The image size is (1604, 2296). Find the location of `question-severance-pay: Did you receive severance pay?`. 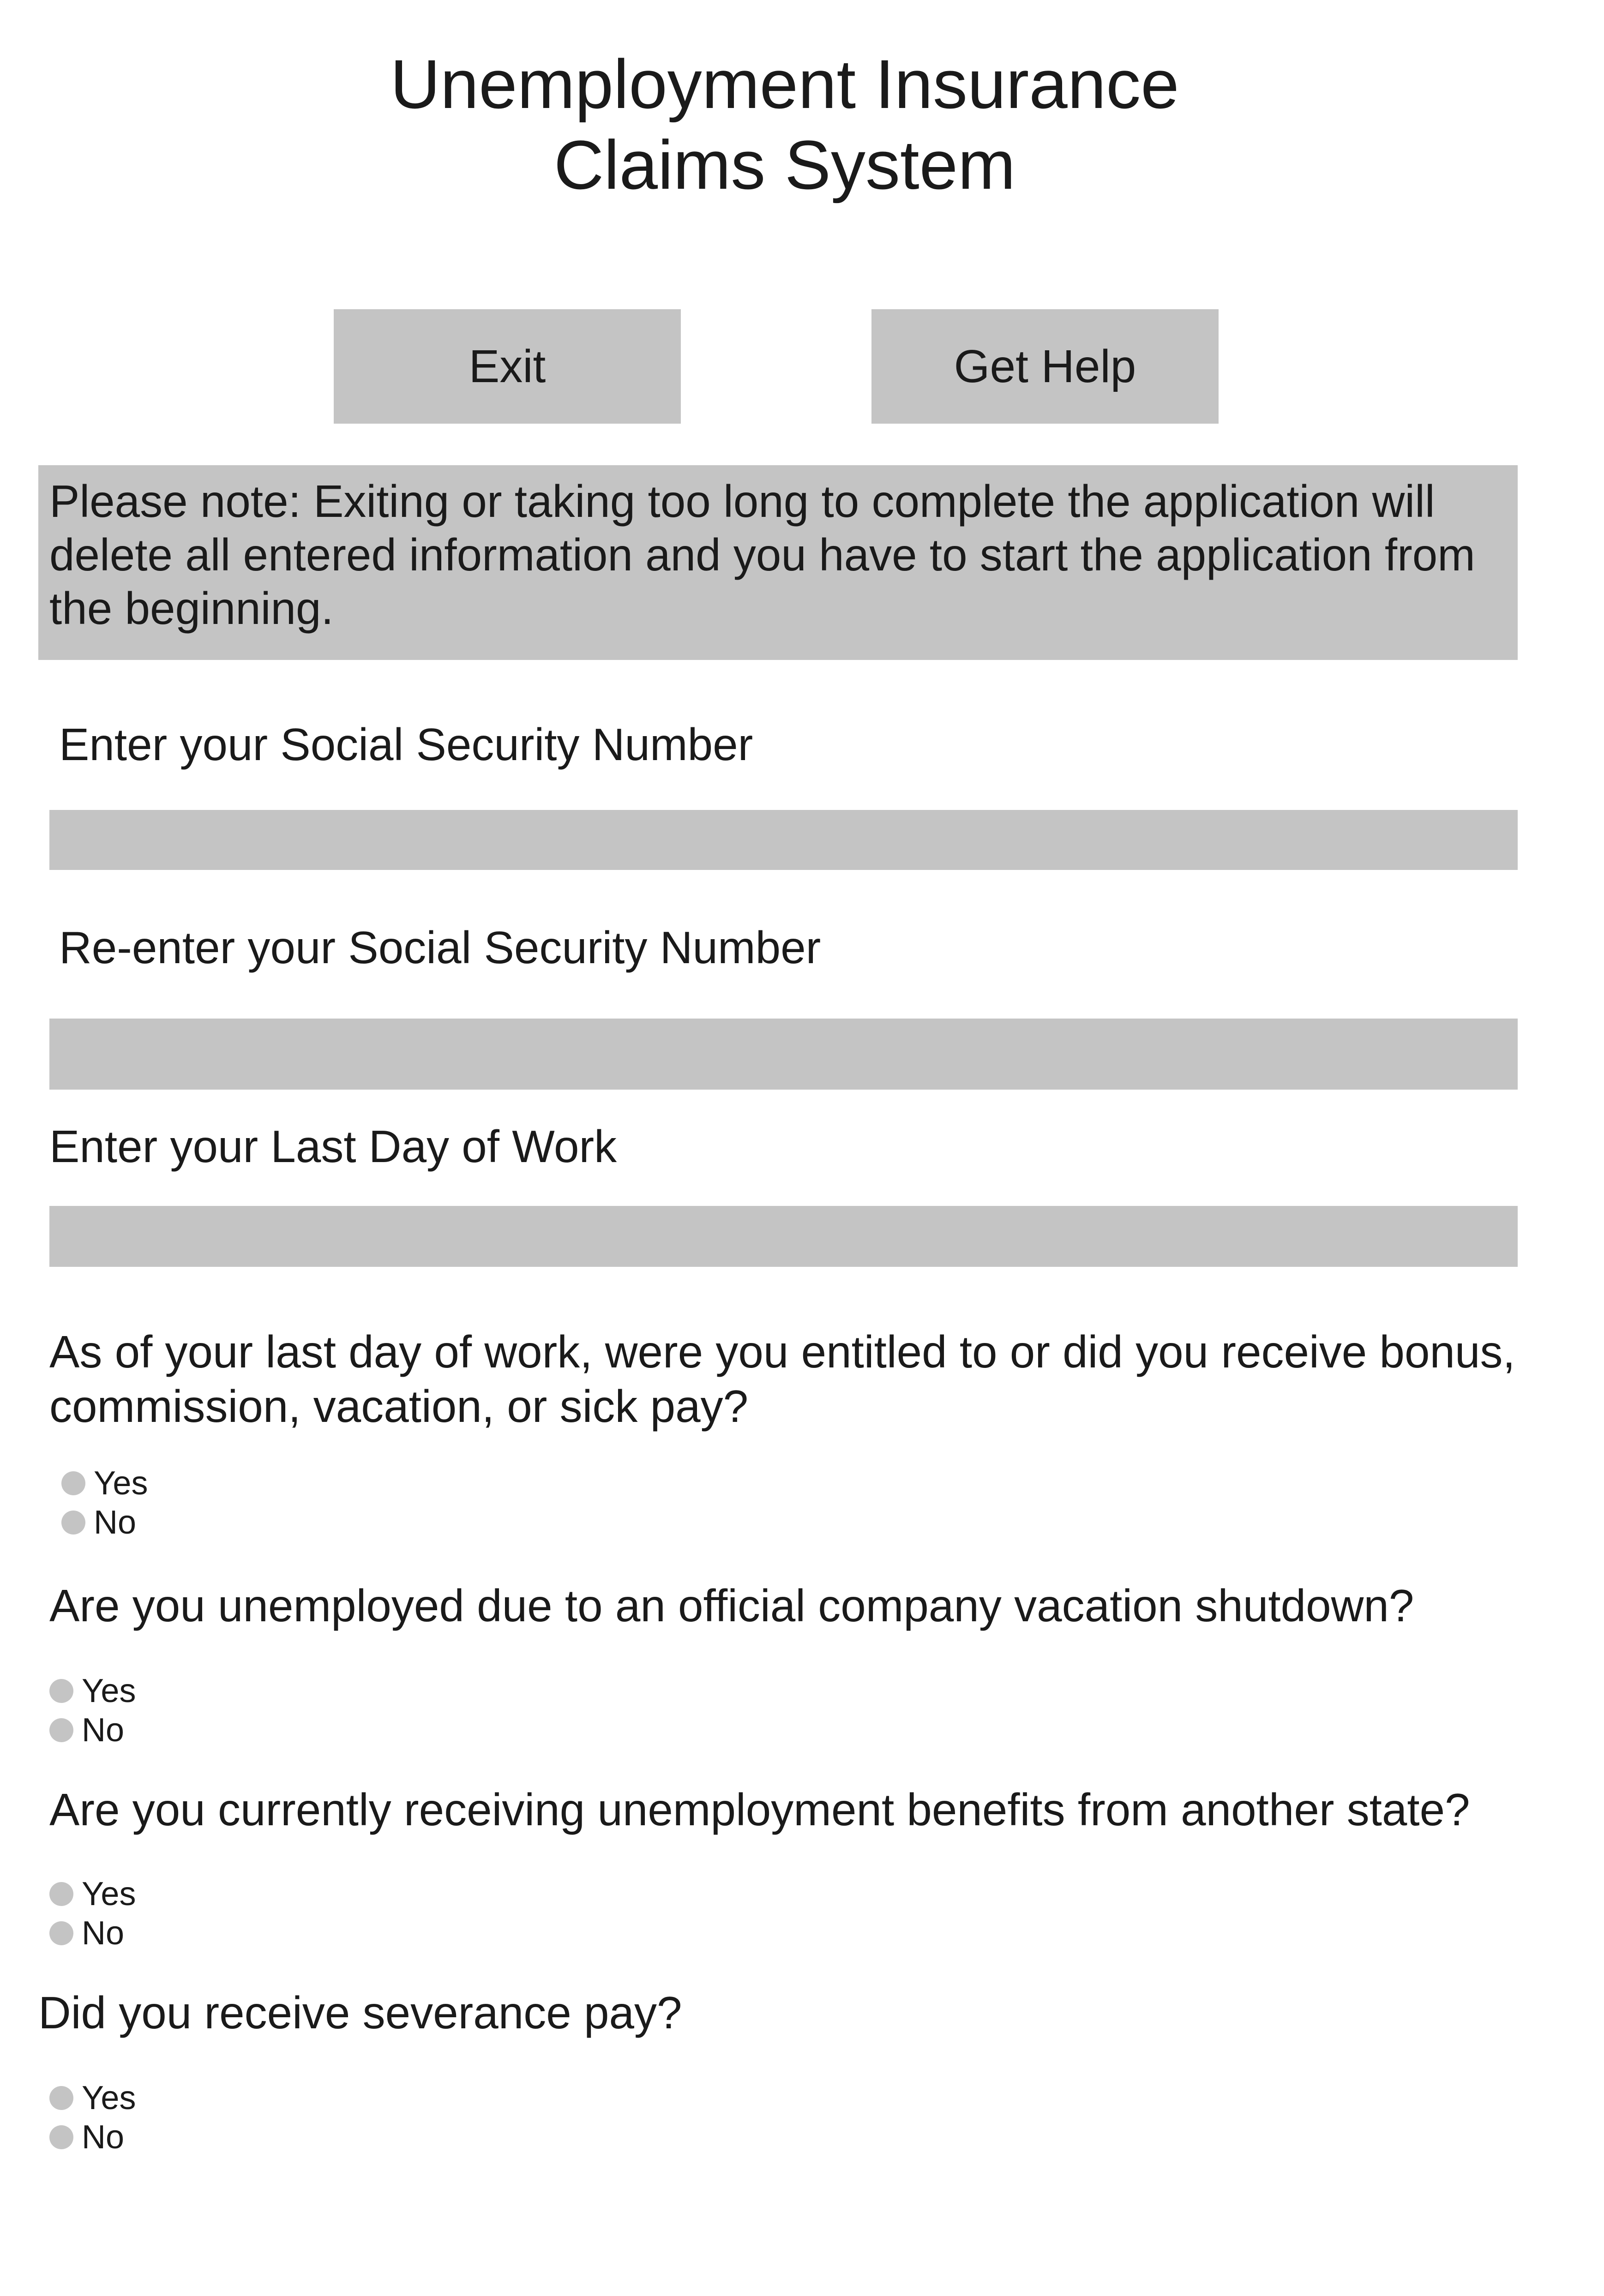

question-severance-pay: Did you receive severance pay? is located at coordinates (360, 2012).